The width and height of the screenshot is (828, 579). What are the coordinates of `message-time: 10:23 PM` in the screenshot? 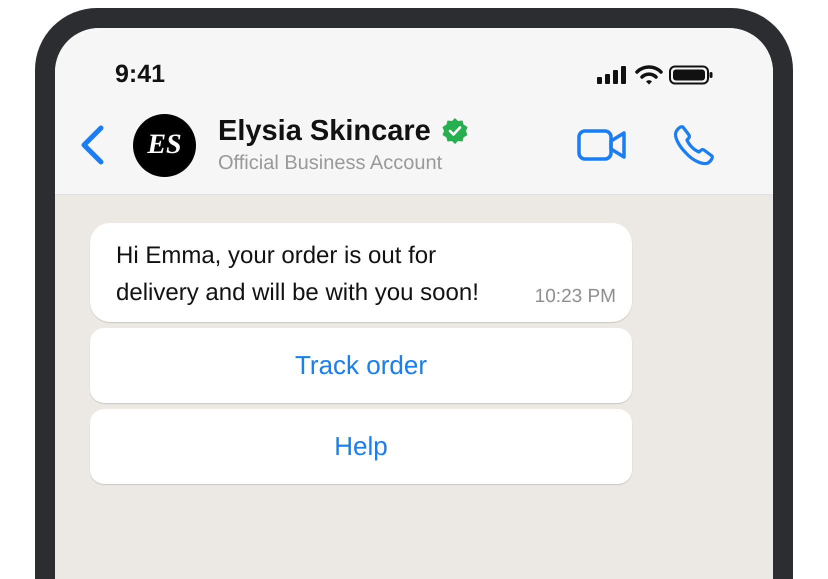 It's located at (575, 297).